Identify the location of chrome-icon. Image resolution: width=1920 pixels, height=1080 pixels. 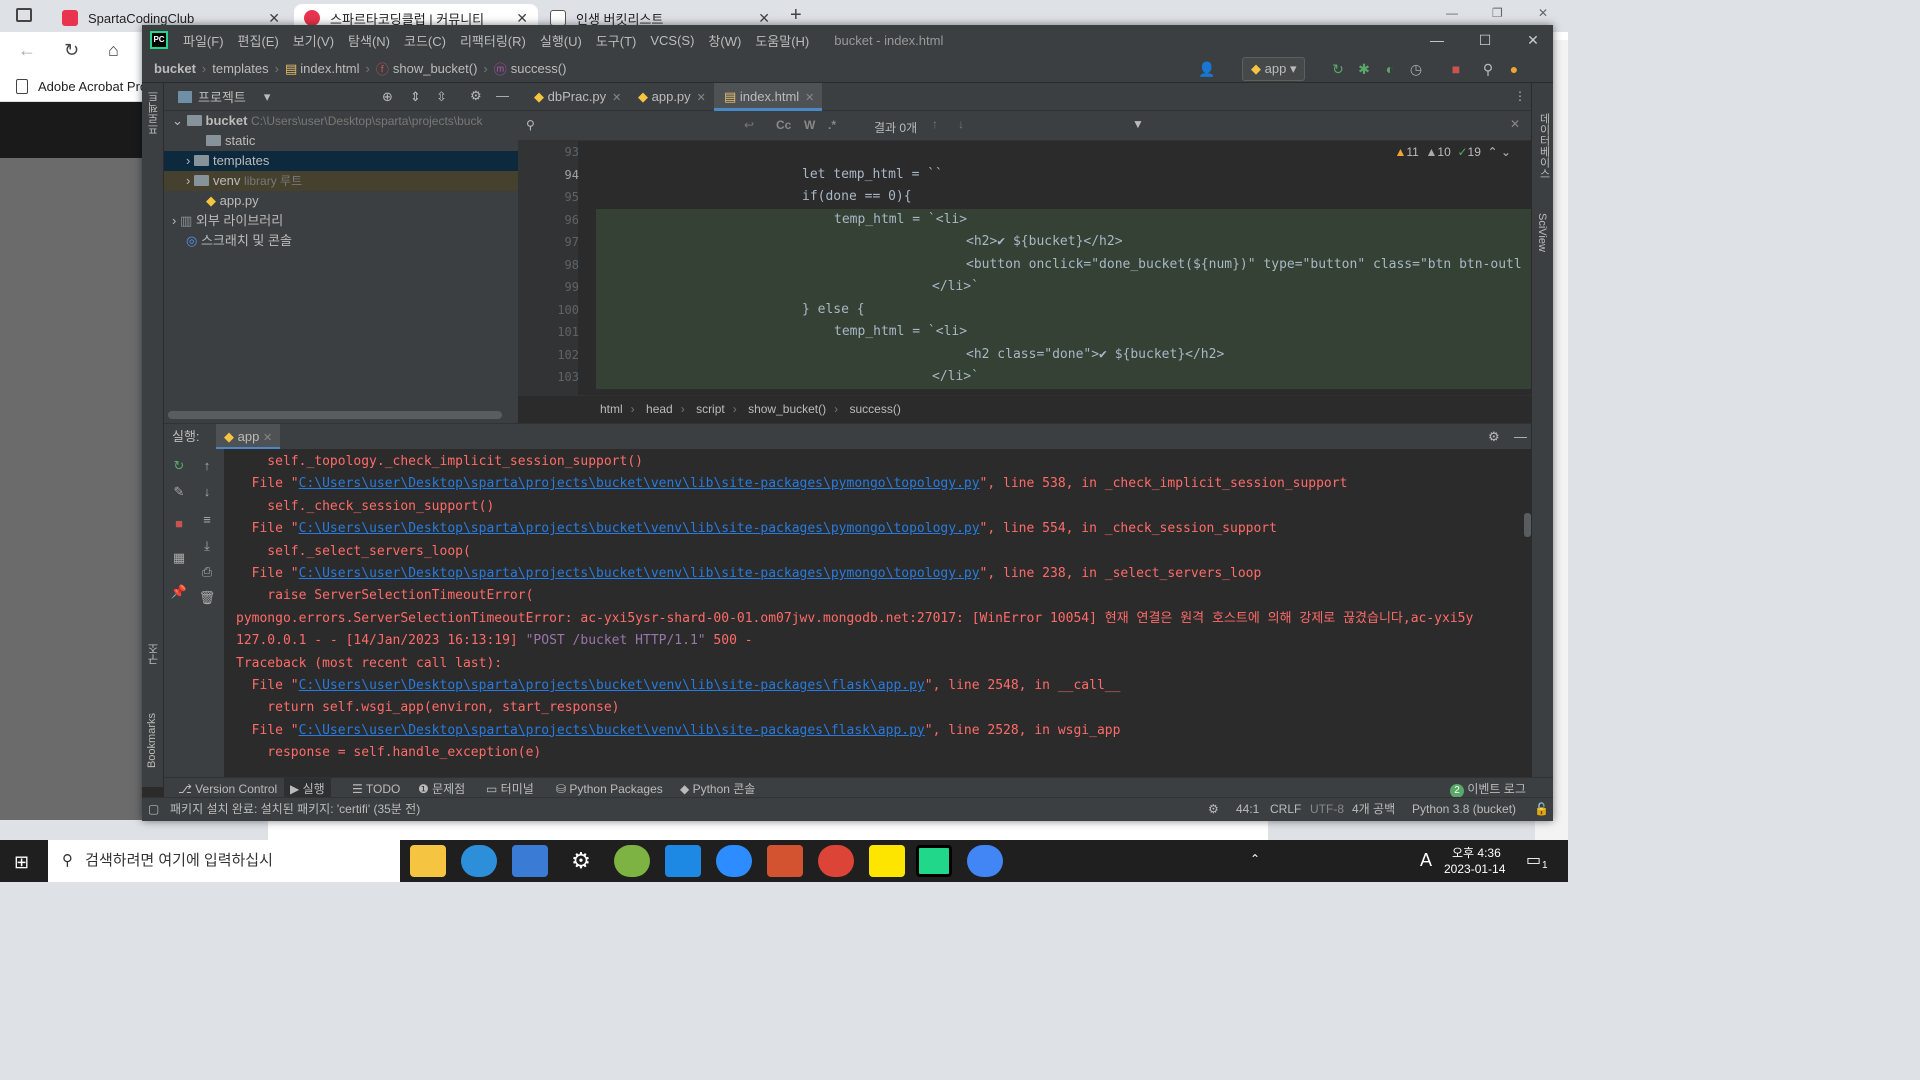
(836, 861).